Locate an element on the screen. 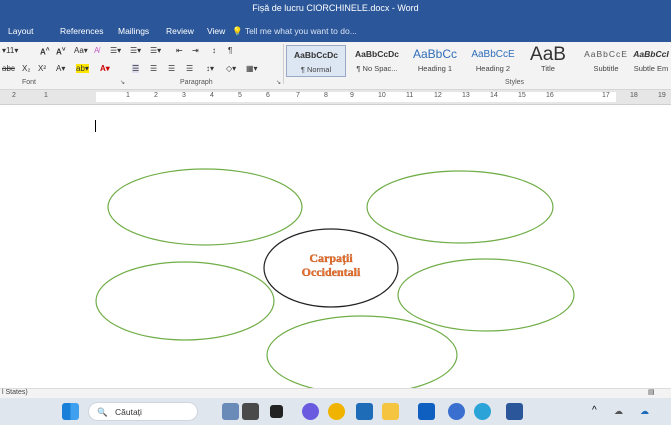 This screenshot has height=425, width=671. ruler-number: 9 is located at coordinates (352, 95).